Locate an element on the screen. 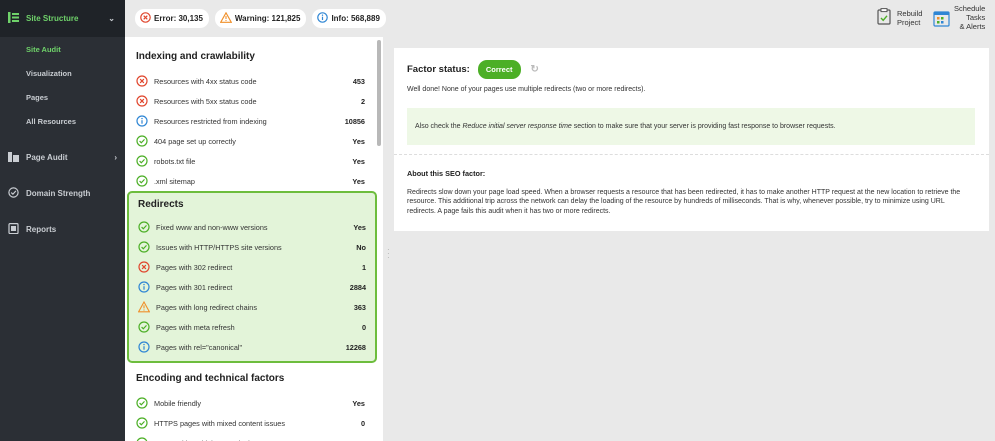 The image size is (995, 441). factor-value: 2884 is located at coordinates (357, 287).